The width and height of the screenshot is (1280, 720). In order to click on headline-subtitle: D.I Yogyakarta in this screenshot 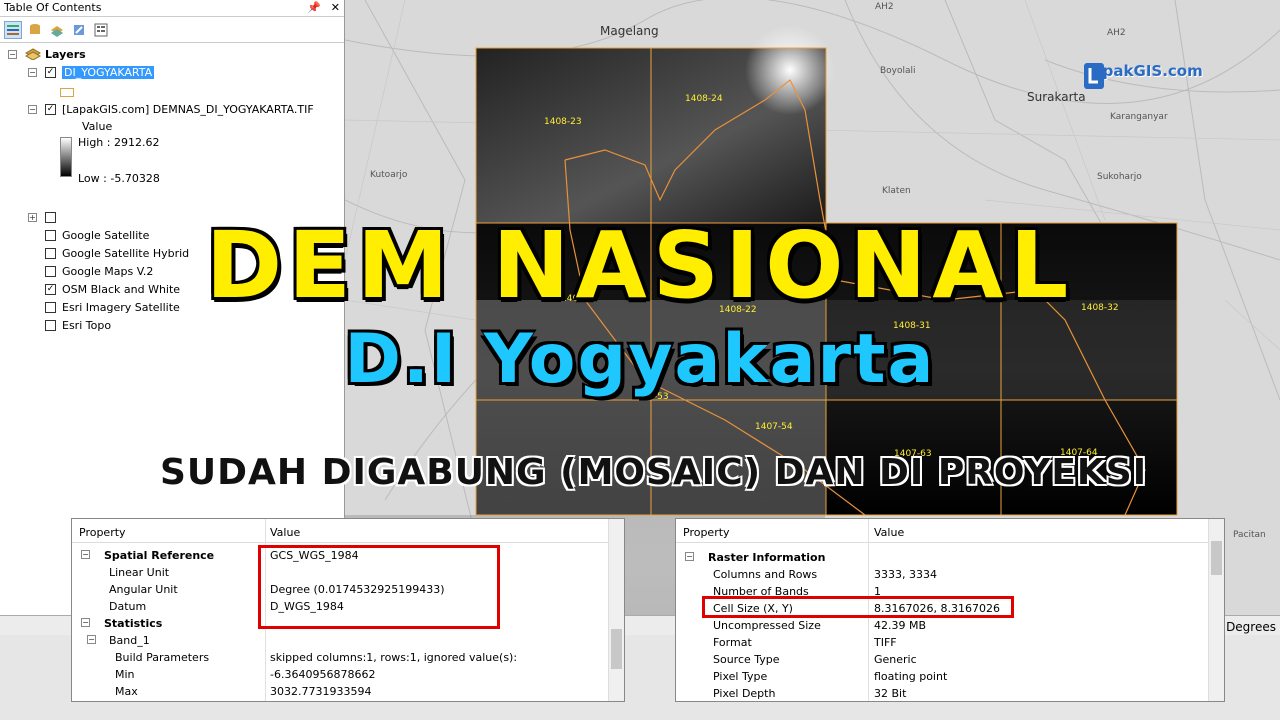, I will do `click(640, 359)`.